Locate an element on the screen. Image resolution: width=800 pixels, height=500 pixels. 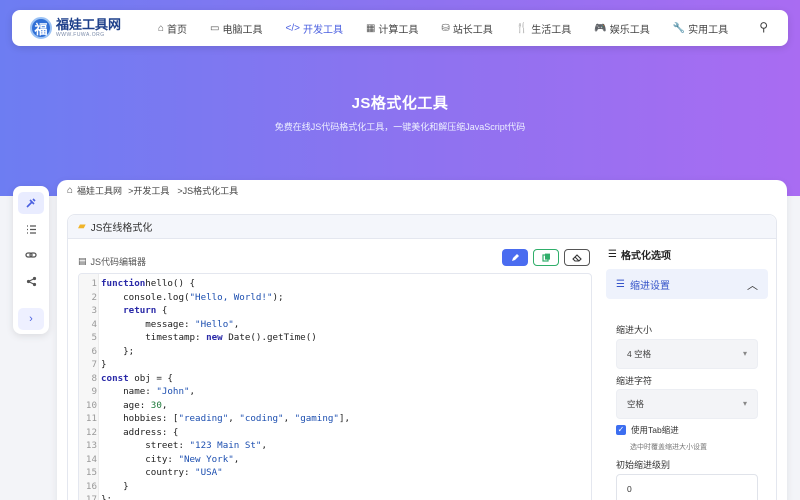
nav-item-5: 🍴 生活工具 is located at coordinates (543, 28).